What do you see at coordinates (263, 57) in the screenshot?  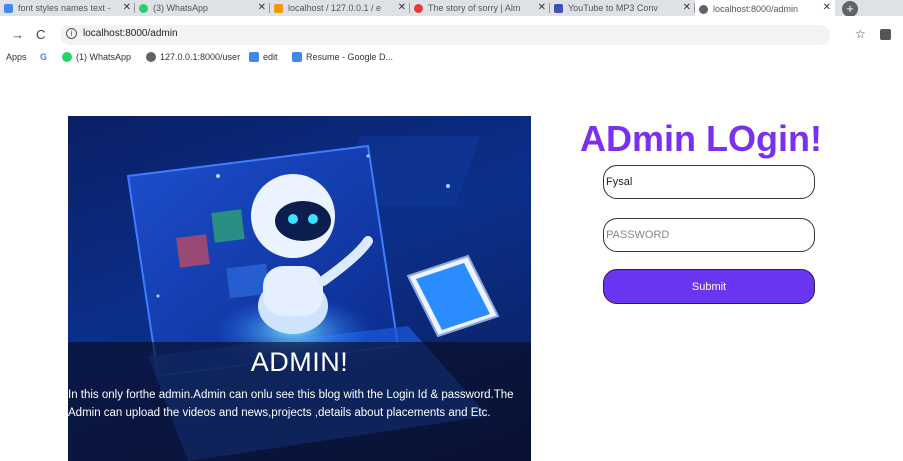 I see `bookmark-edit: edit` at bounding box center [263, 57].